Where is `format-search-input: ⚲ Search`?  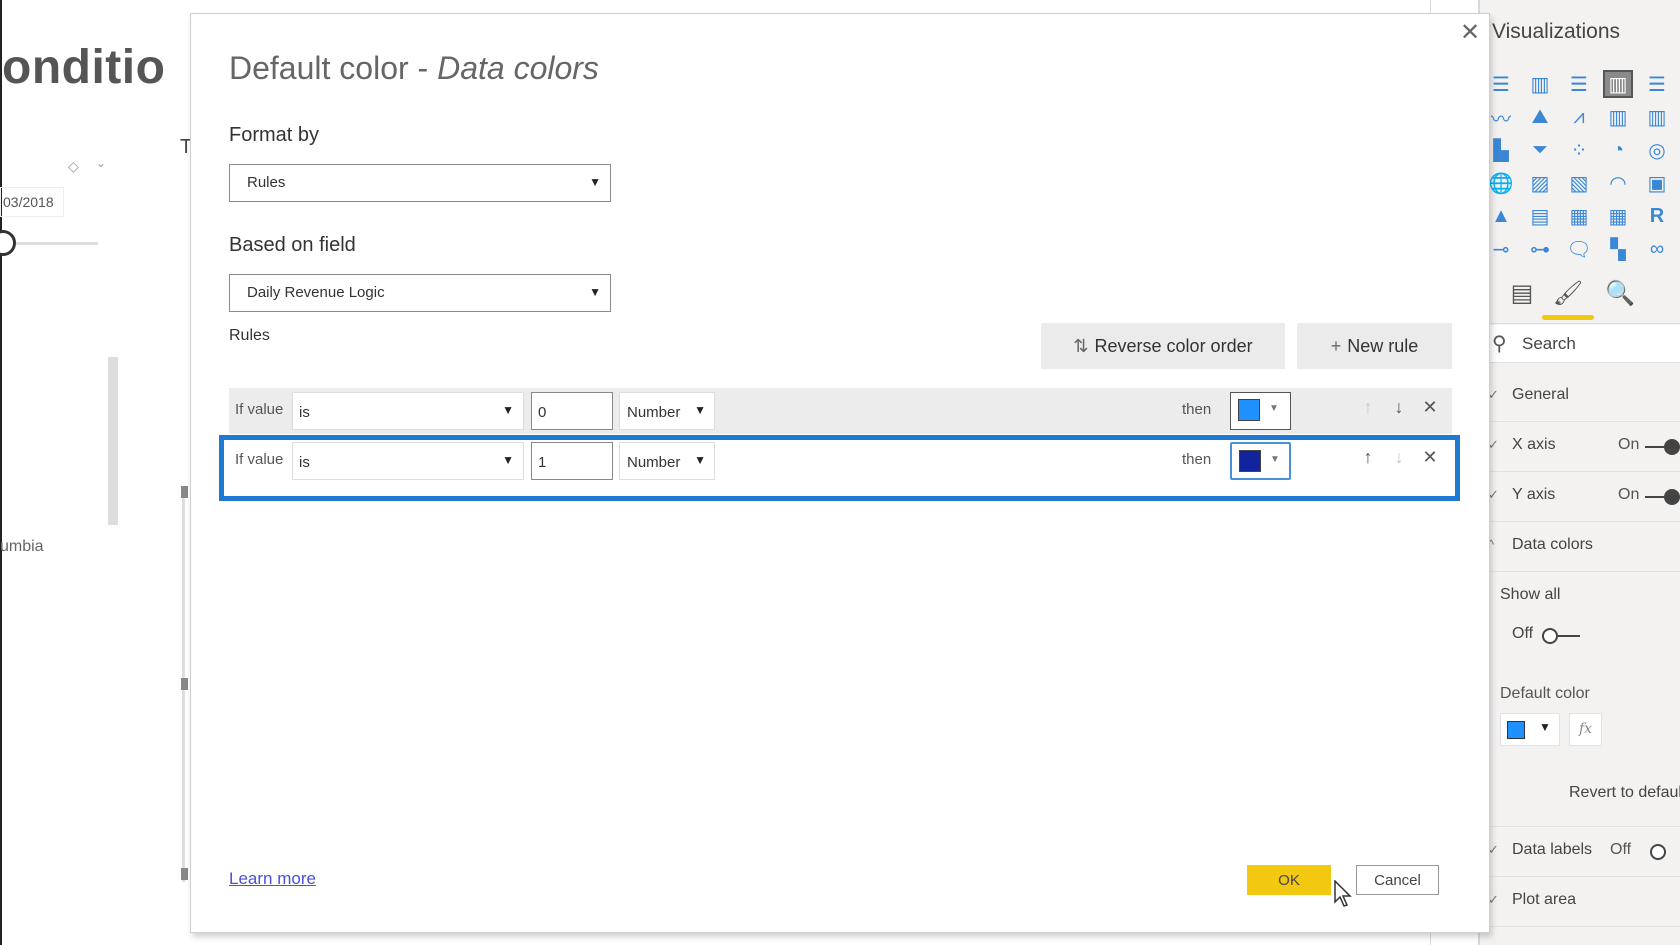 format-search-input: ⚲ Search is located at coordinates (1580, 344).